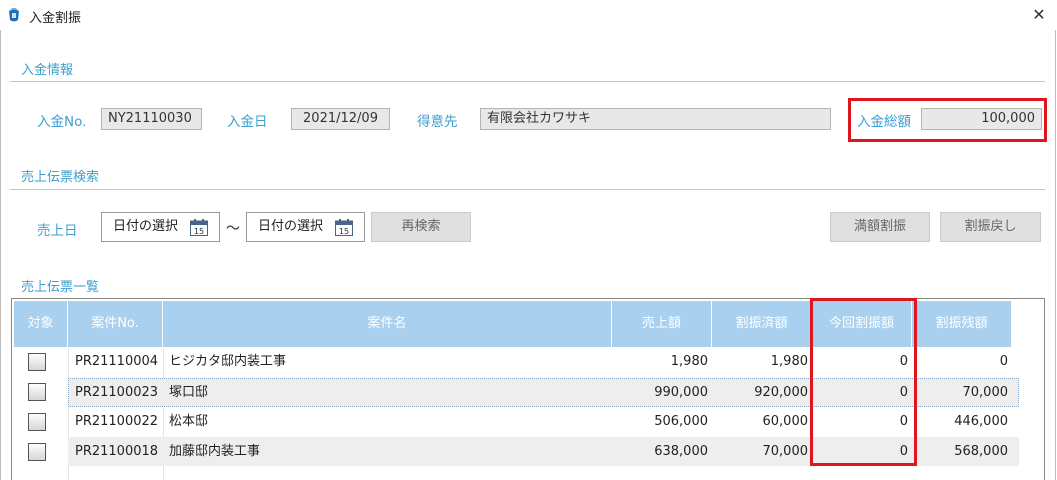 The image size is (1057, 480). Describe the element at coordinates (117, 392) in the screenshot. I see `project-no-cell: PR21100023` at that location.